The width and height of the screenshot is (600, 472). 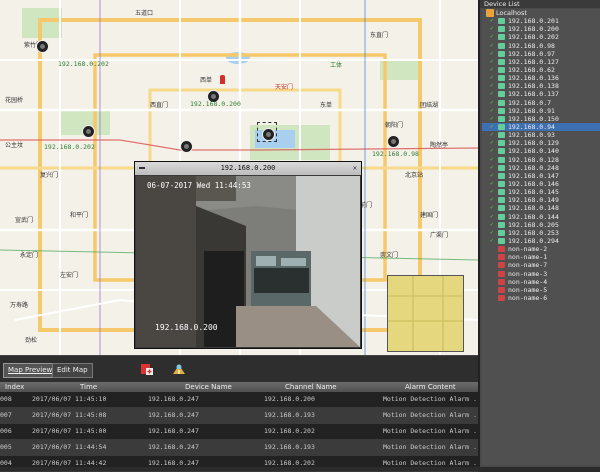 What do you see at coordinates (541, 119) in the screenshot?
I see `device-tree-item: ✓ 192.168.0.150` at bounding box center [541, 119].